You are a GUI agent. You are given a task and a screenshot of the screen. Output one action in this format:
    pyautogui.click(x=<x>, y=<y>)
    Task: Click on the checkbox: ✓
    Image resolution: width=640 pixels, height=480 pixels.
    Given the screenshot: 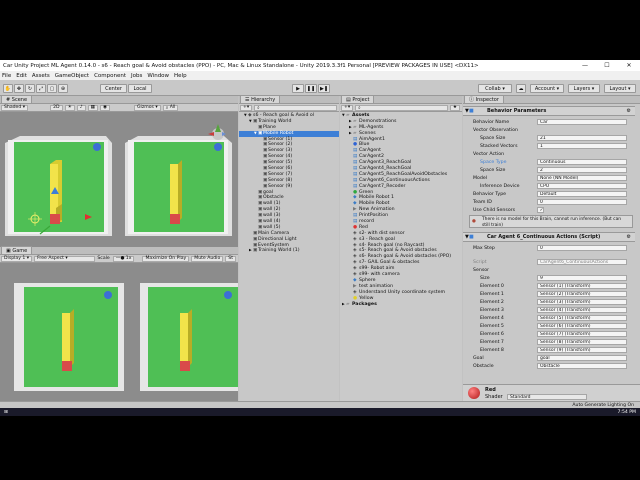 What is the action you would take?
    pyautogui.click(x=540, y=210)
    